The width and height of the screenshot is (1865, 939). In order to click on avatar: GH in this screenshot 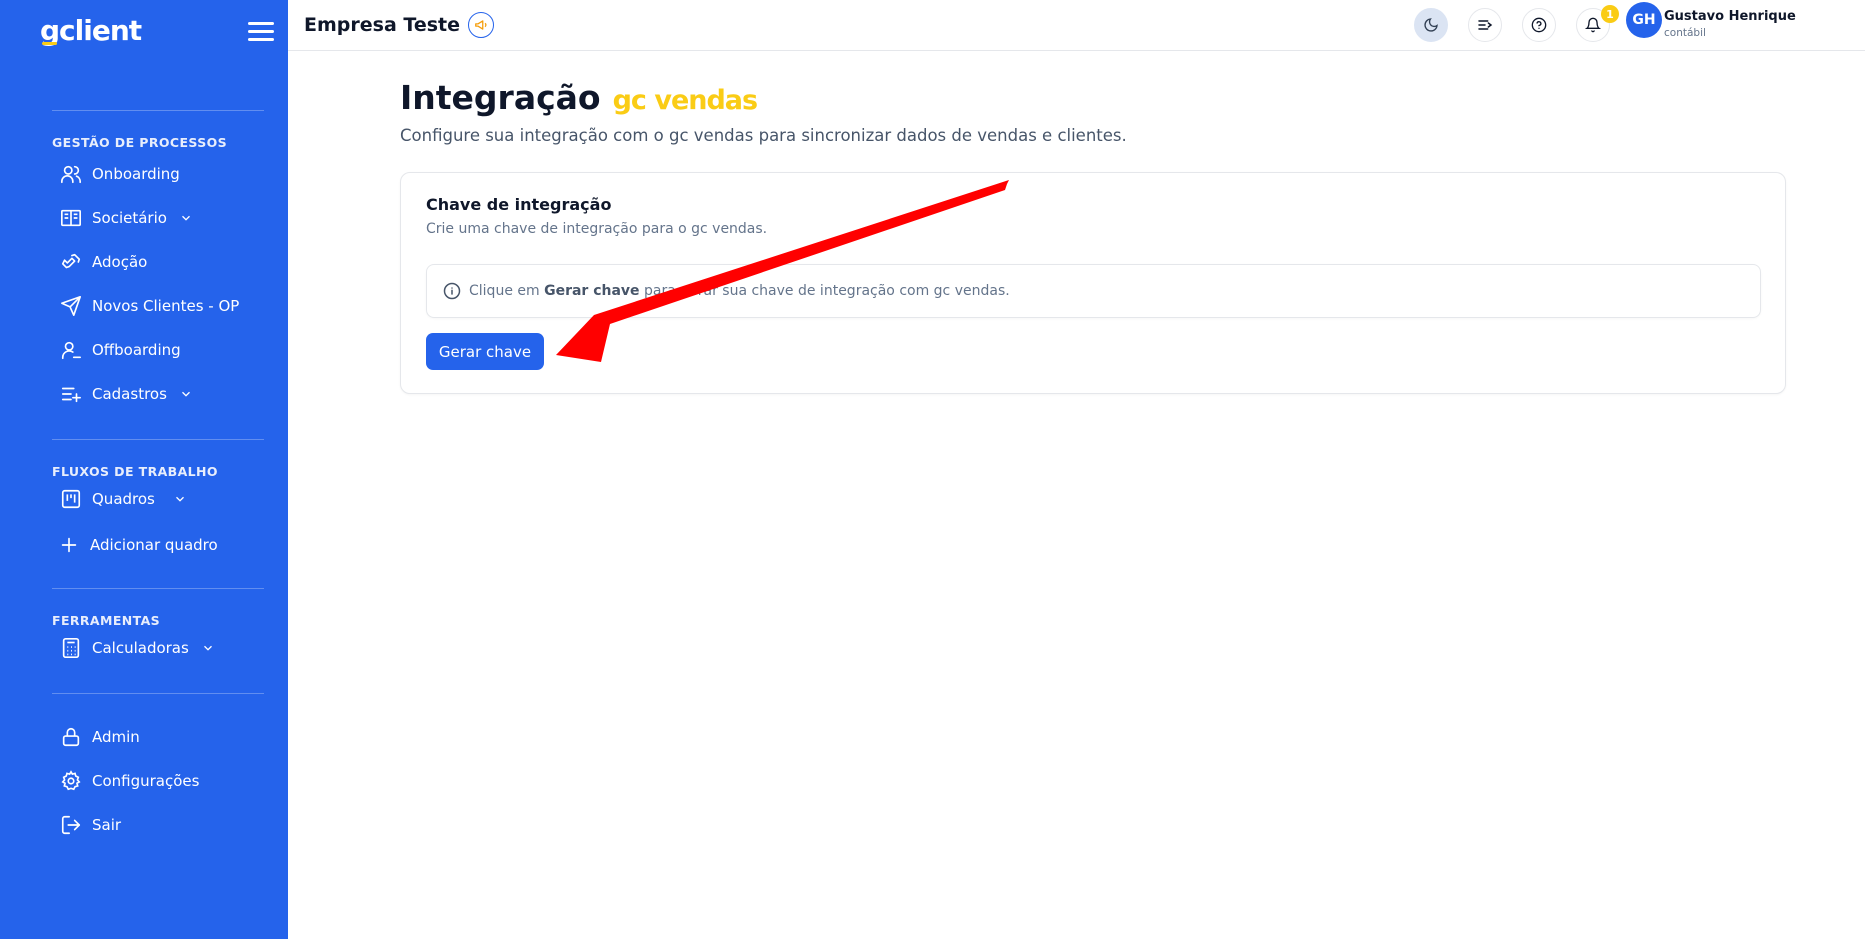, I will do `click(1644, 20)`.